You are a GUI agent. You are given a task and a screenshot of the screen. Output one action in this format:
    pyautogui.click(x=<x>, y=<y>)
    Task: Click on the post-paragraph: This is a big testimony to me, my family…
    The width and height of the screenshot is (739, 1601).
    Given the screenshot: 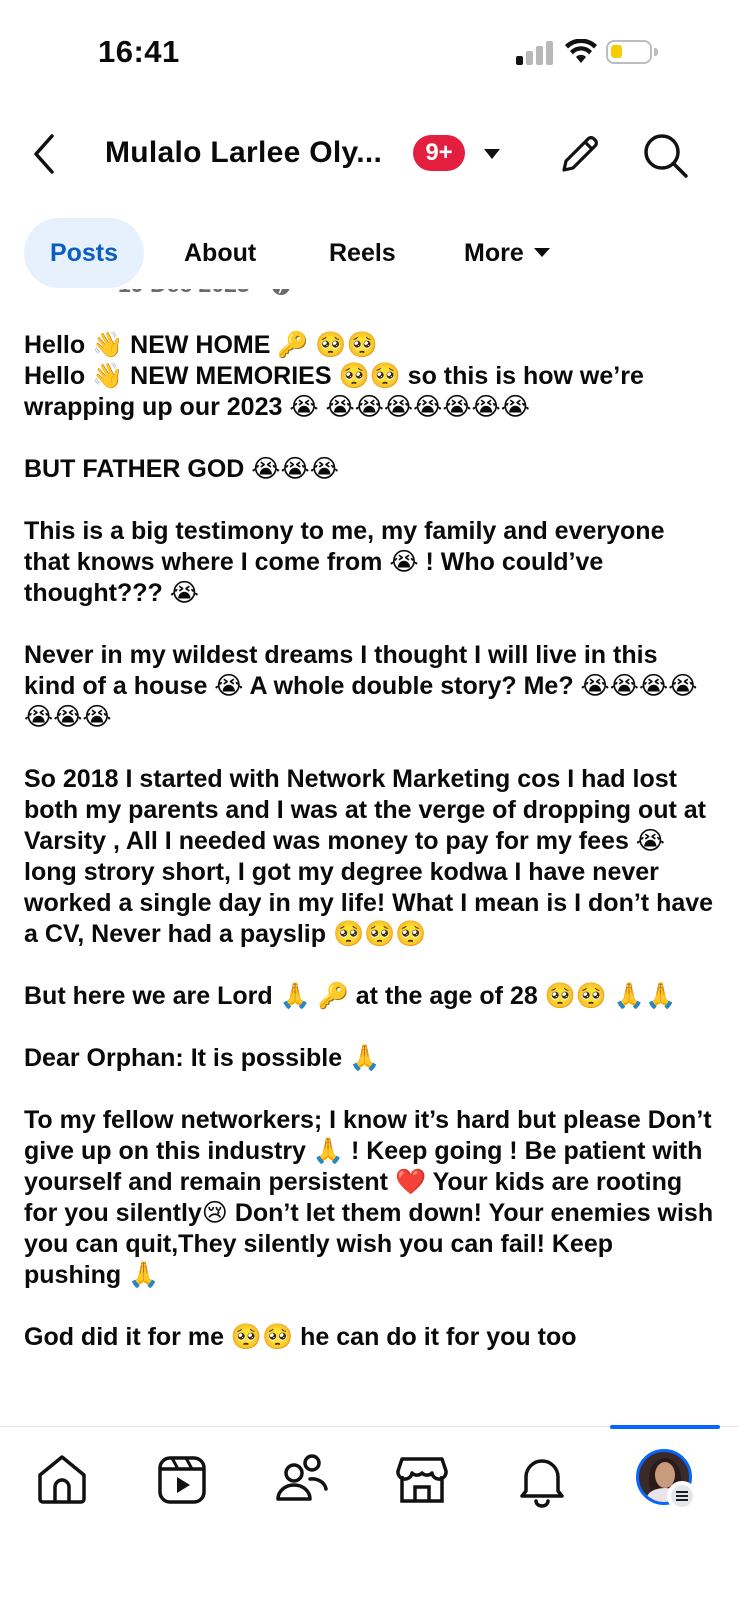 What is the action you would take?
    pyautogui.click(x=348, y=562)
    